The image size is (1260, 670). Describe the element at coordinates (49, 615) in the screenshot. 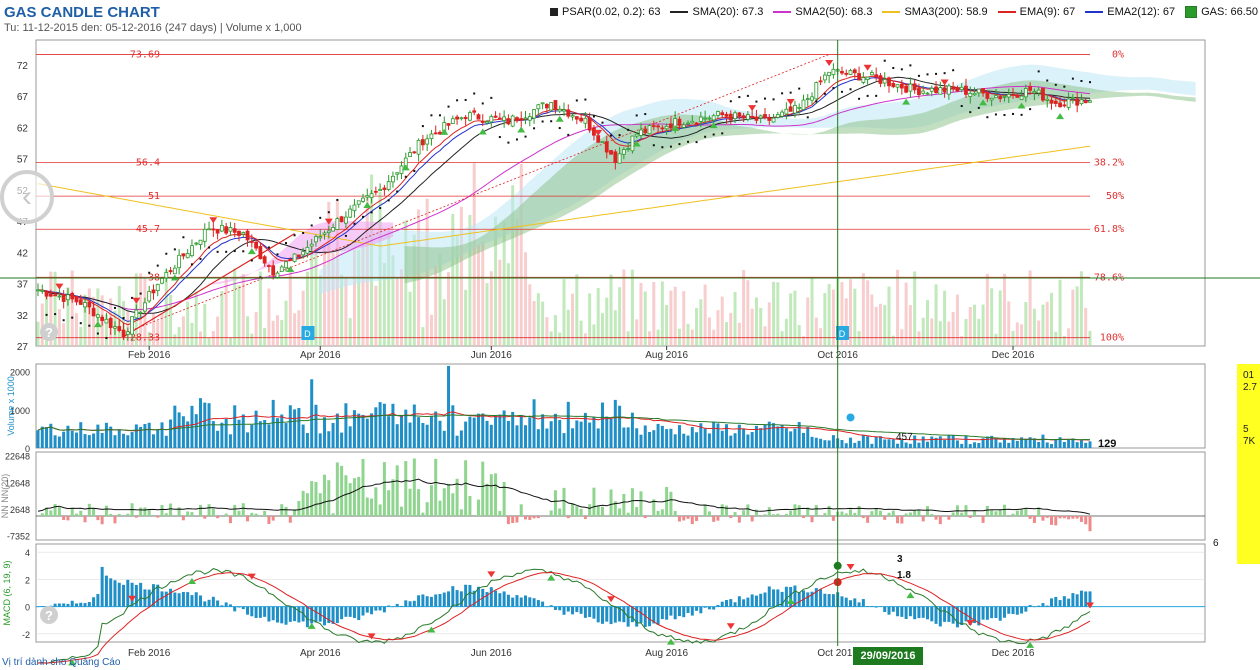

I see `help-icon-macd: ?` at that location.